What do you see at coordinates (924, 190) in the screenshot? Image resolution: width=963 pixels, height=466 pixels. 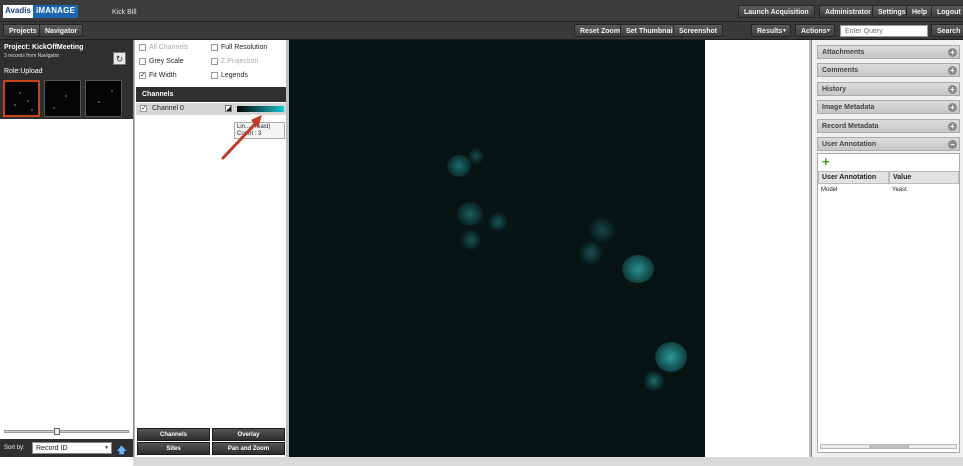 I see `table-cell-value: Yeast` at bounding box center [924, 190].